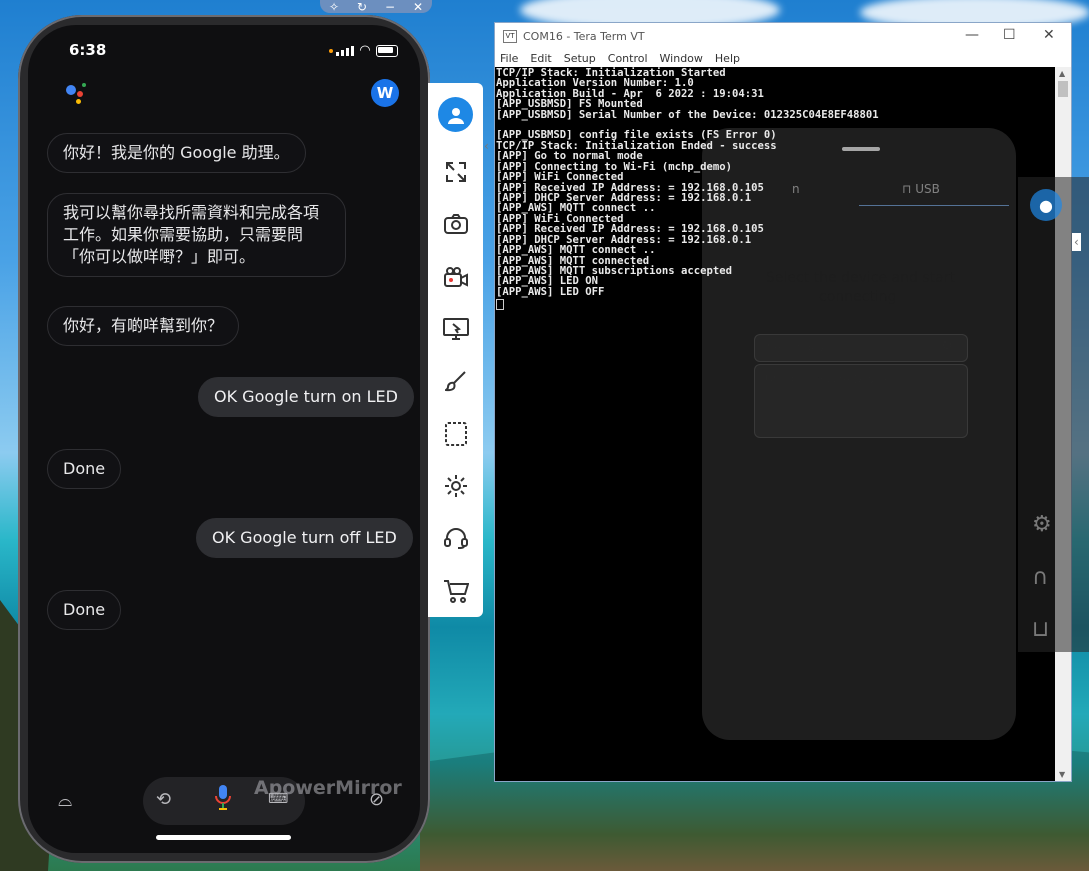 This screenshot has width=1089, height=871. I want to click on scroll-thumb, so click(1063, 89).